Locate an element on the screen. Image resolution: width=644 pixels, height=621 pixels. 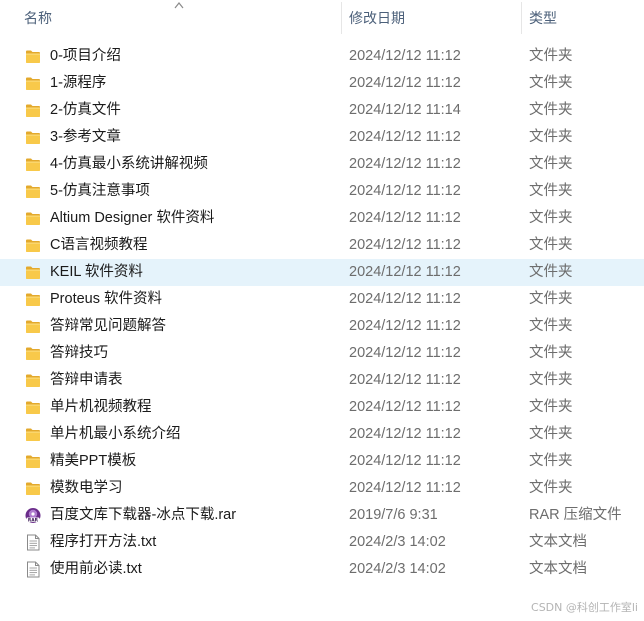
folder-row: C语言视频教程 2024/12/12 11:12 文件夹 is located at coordinates (322, 245).